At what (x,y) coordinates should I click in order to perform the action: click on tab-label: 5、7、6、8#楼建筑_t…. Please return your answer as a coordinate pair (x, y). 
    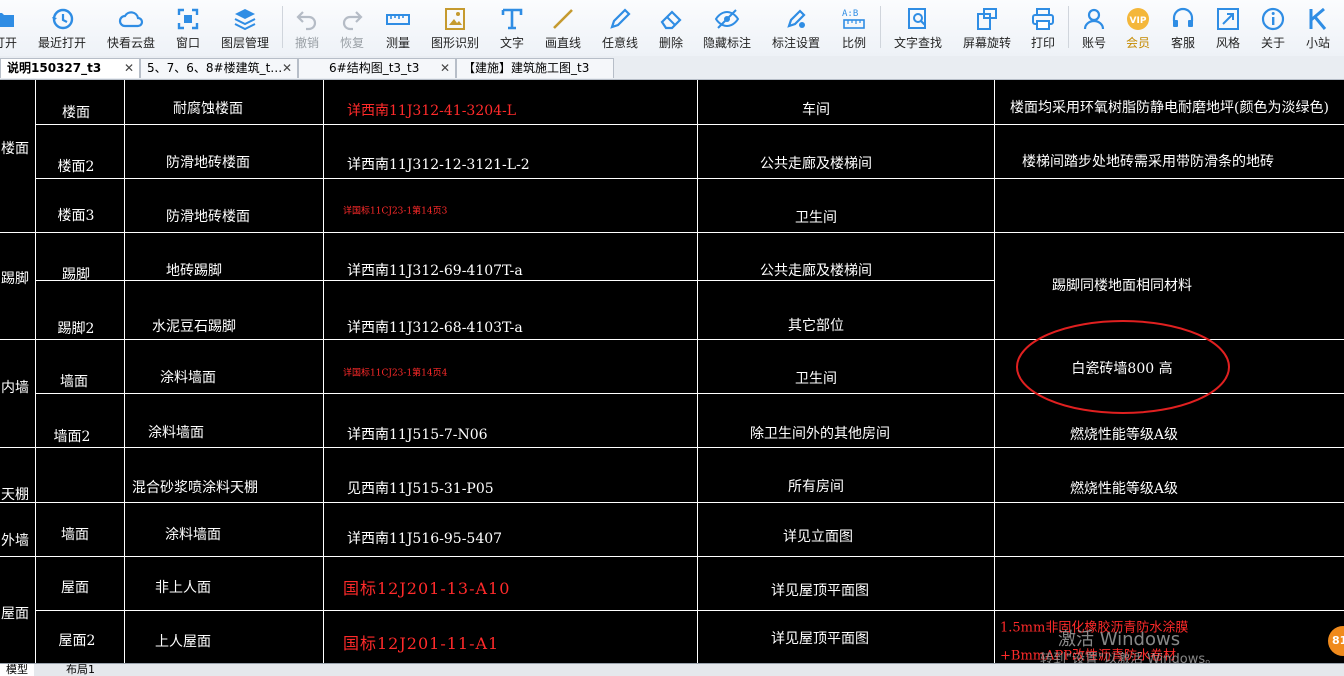
    Looking at the image, I should click on (215, 68).